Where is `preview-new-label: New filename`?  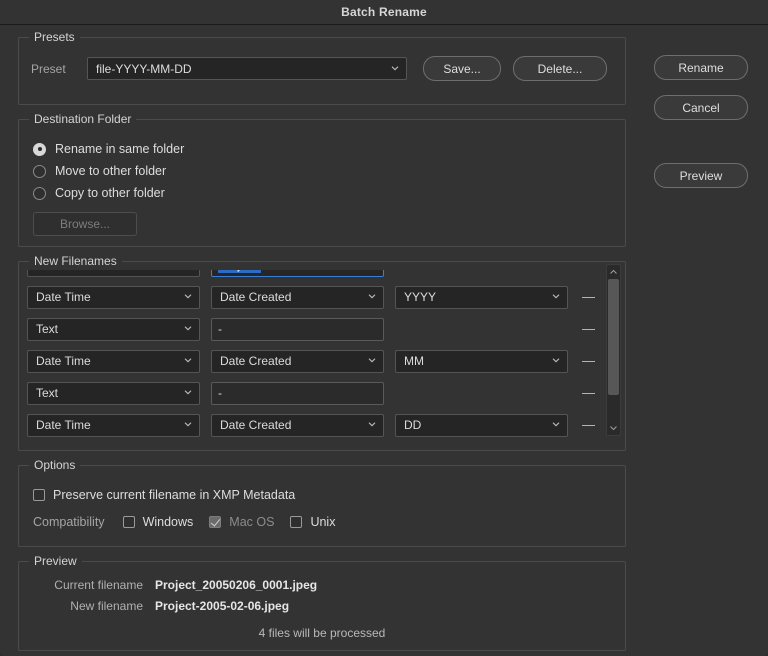 preview-new-label: New filename is located at coordinates (106, 606).